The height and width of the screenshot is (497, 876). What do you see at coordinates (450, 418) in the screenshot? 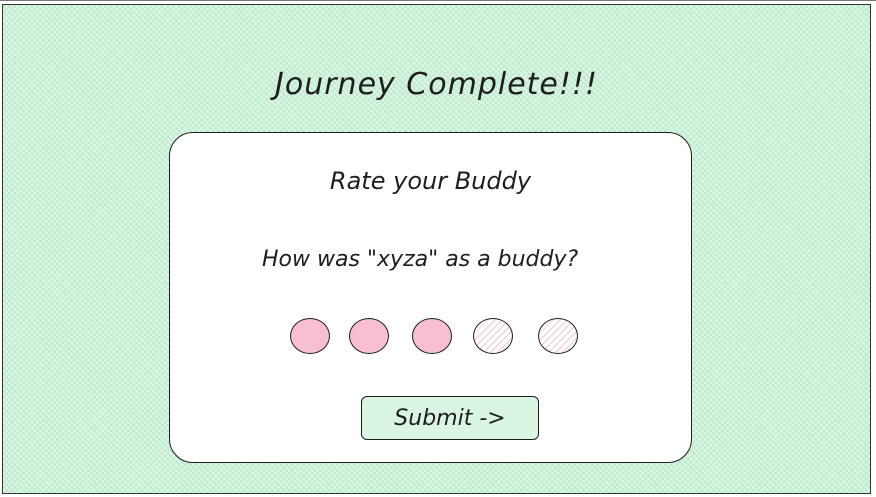
I see `submit-button: Submit ->` at bounding box center [450, 418].